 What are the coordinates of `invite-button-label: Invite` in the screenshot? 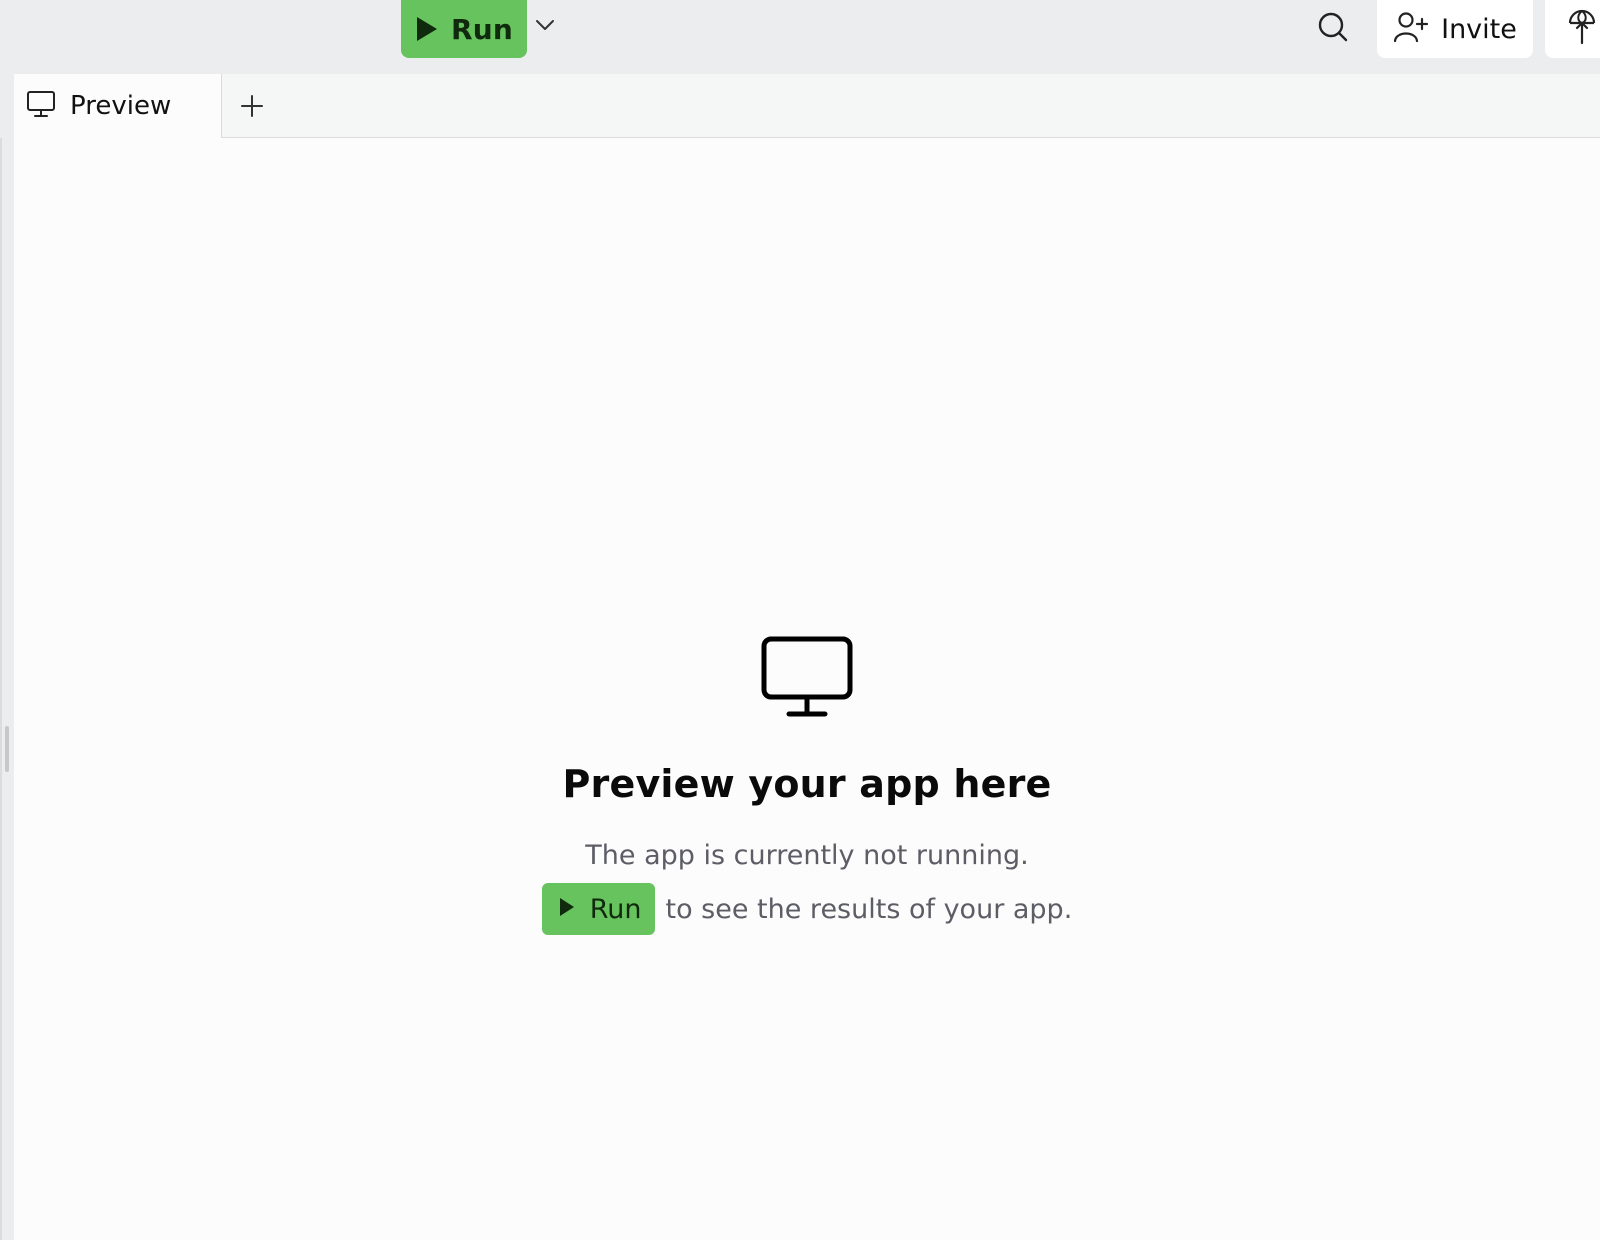 It's located at (1479, 29).